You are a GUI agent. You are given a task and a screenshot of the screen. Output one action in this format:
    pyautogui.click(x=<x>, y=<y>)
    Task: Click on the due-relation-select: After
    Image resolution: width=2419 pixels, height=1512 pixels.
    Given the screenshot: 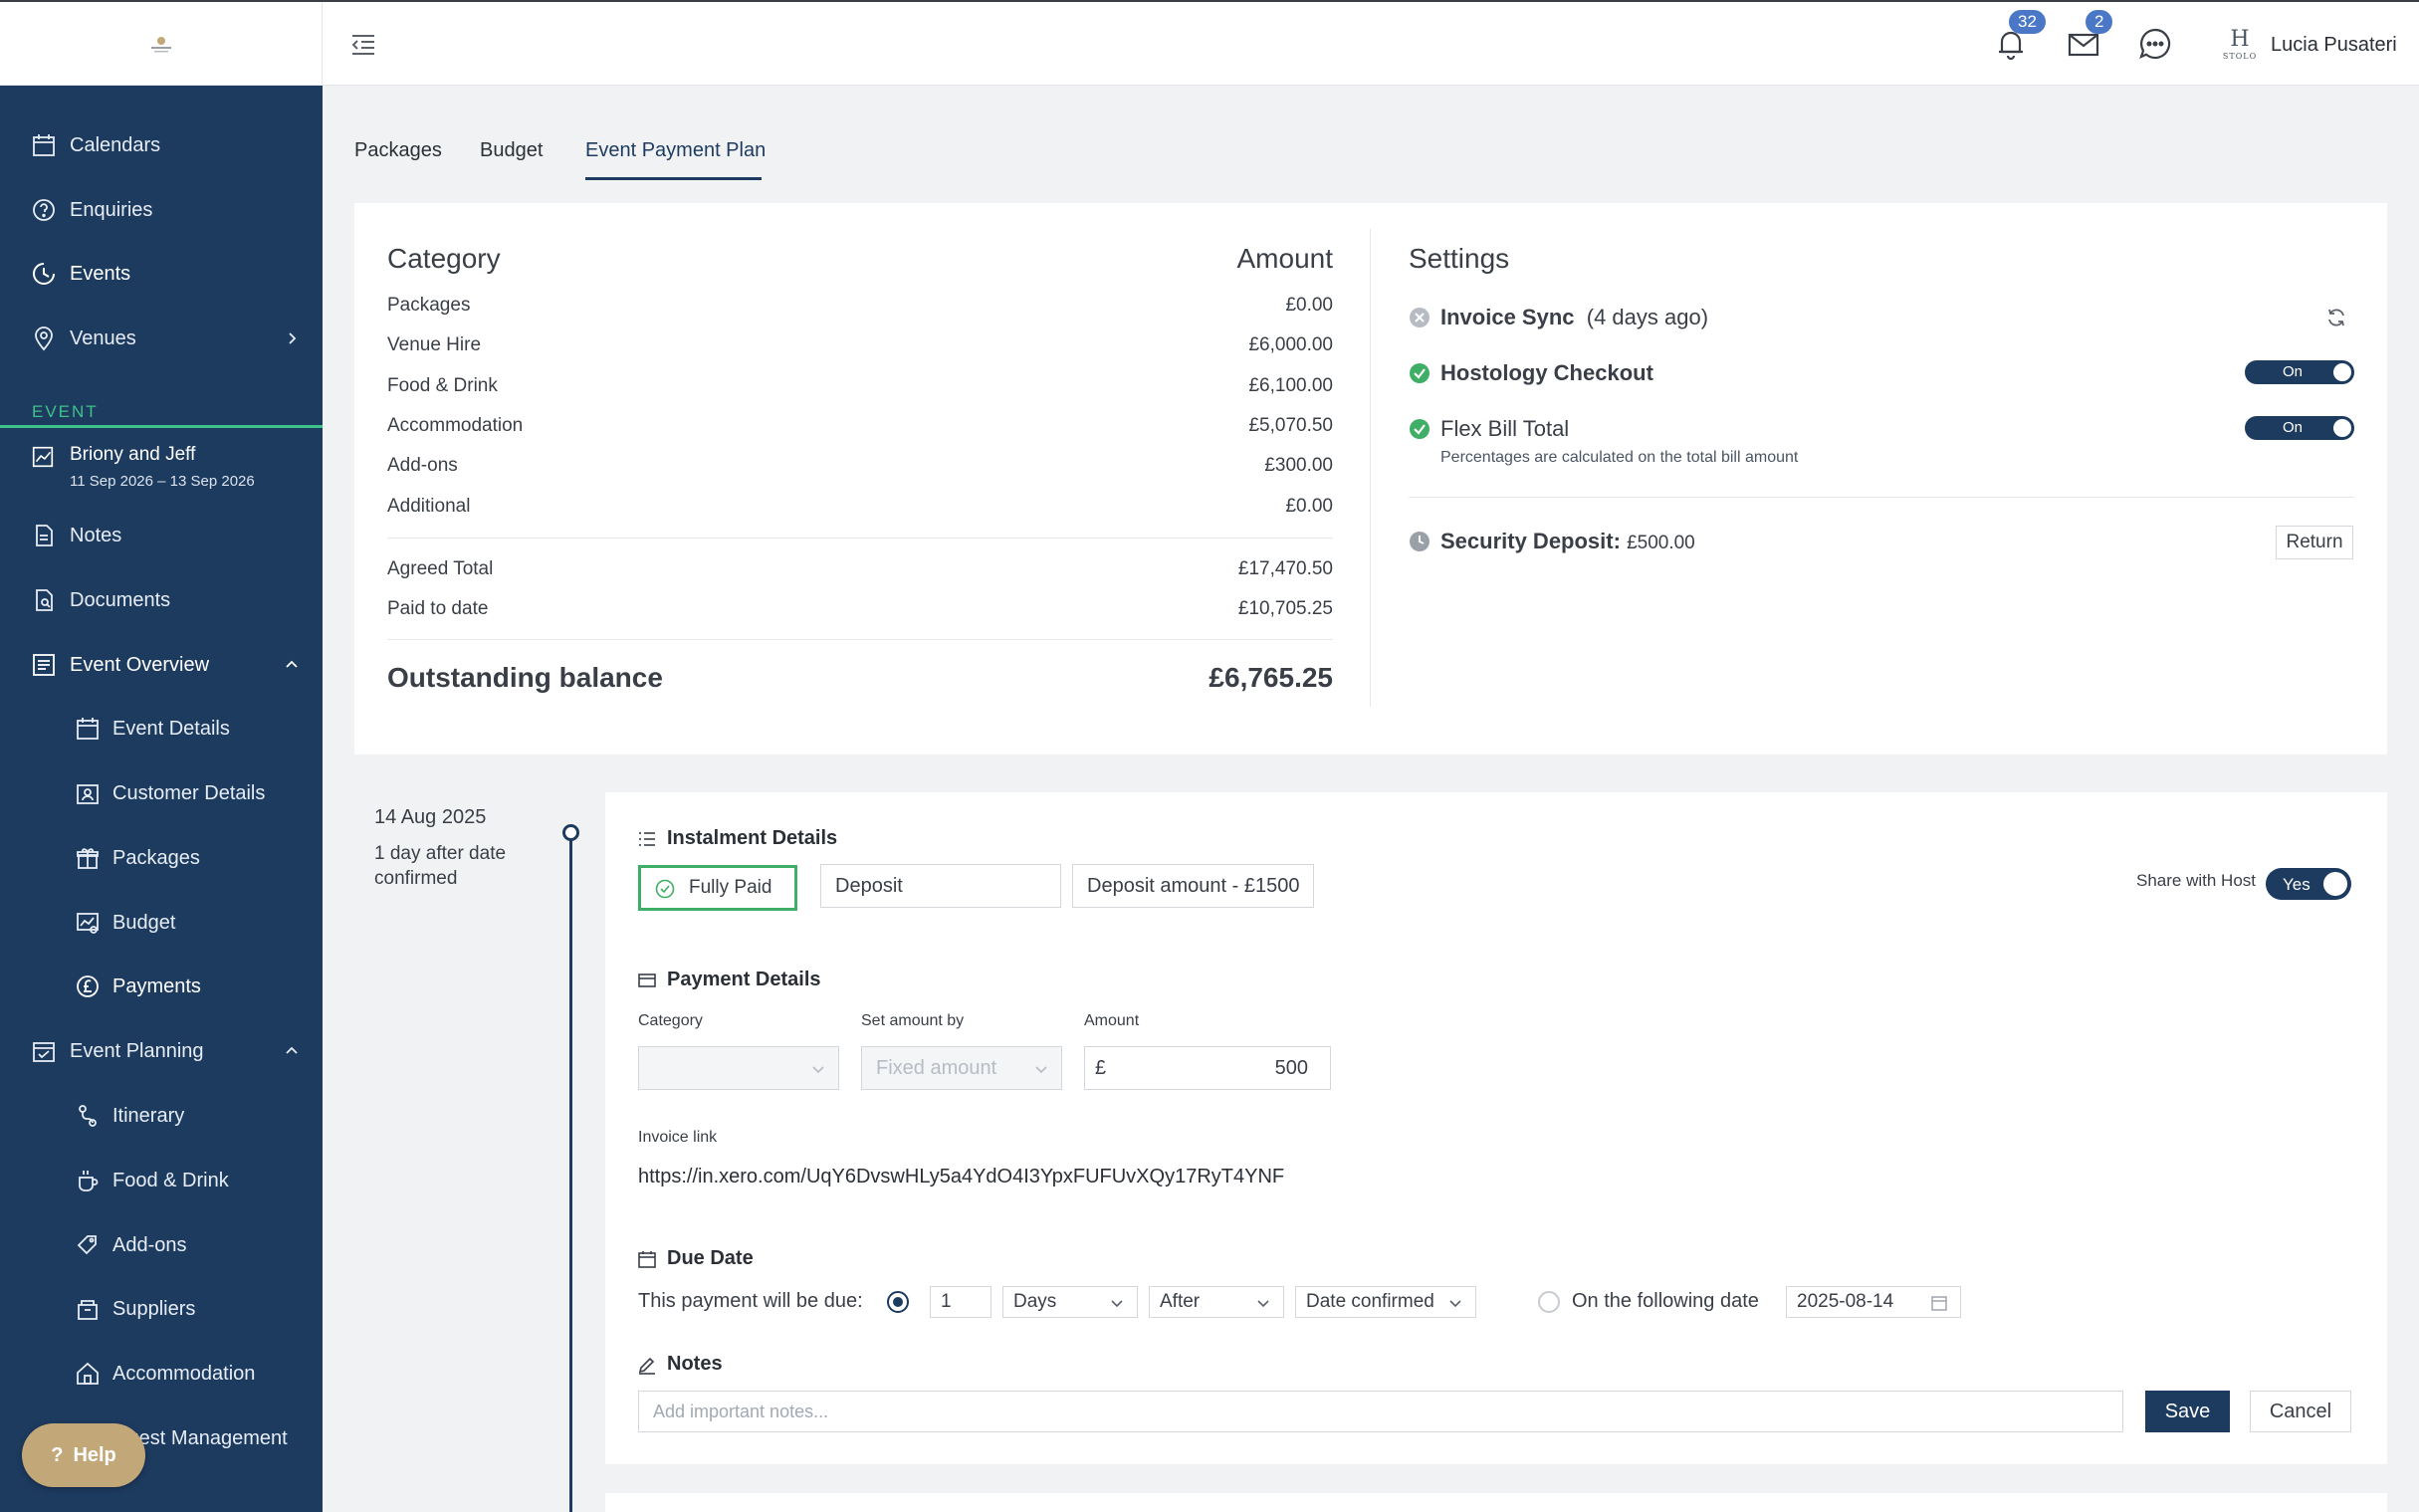 What is the action you would take?
    pyautogui.click(x=1216, y=1302)
    